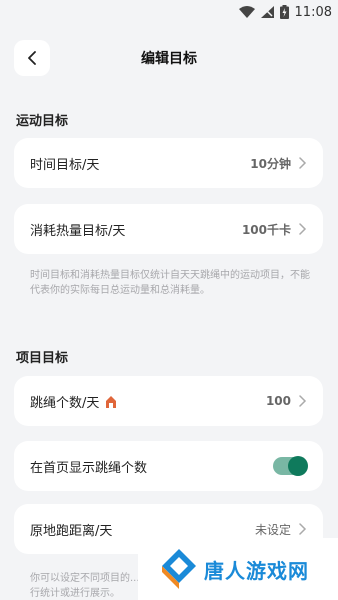  I want to click on fire-icon, so click(111, 401).